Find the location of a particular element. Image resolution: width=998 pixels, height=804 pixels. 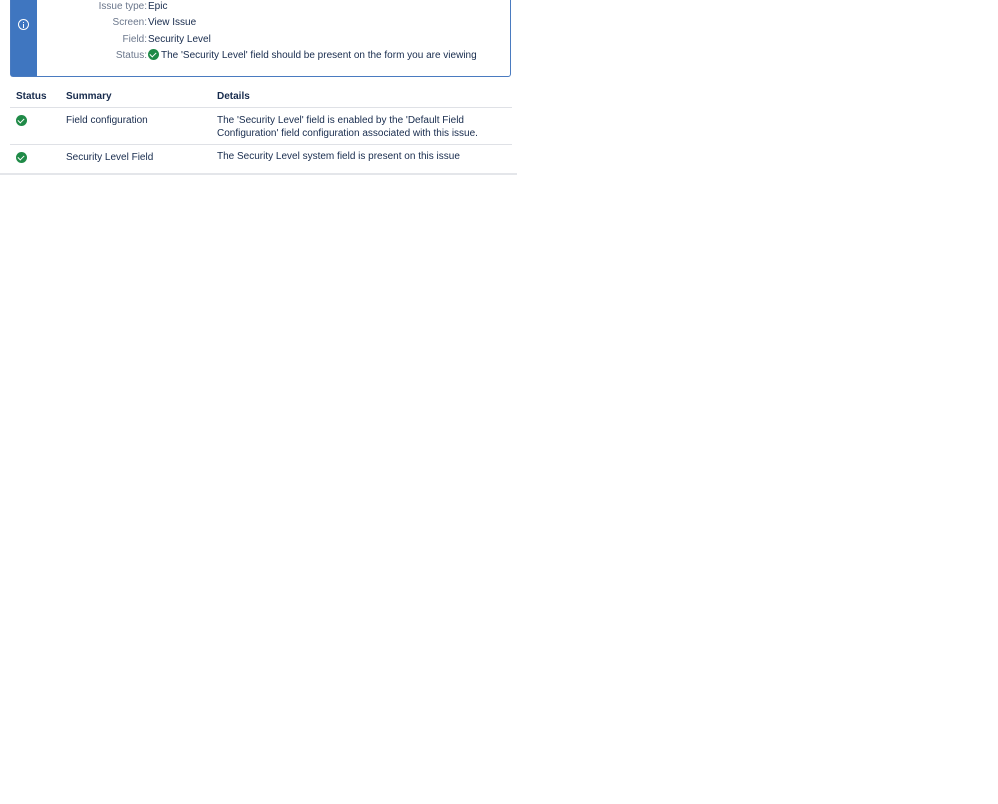

status-column-header: Status is located at coordinates (31, 96).